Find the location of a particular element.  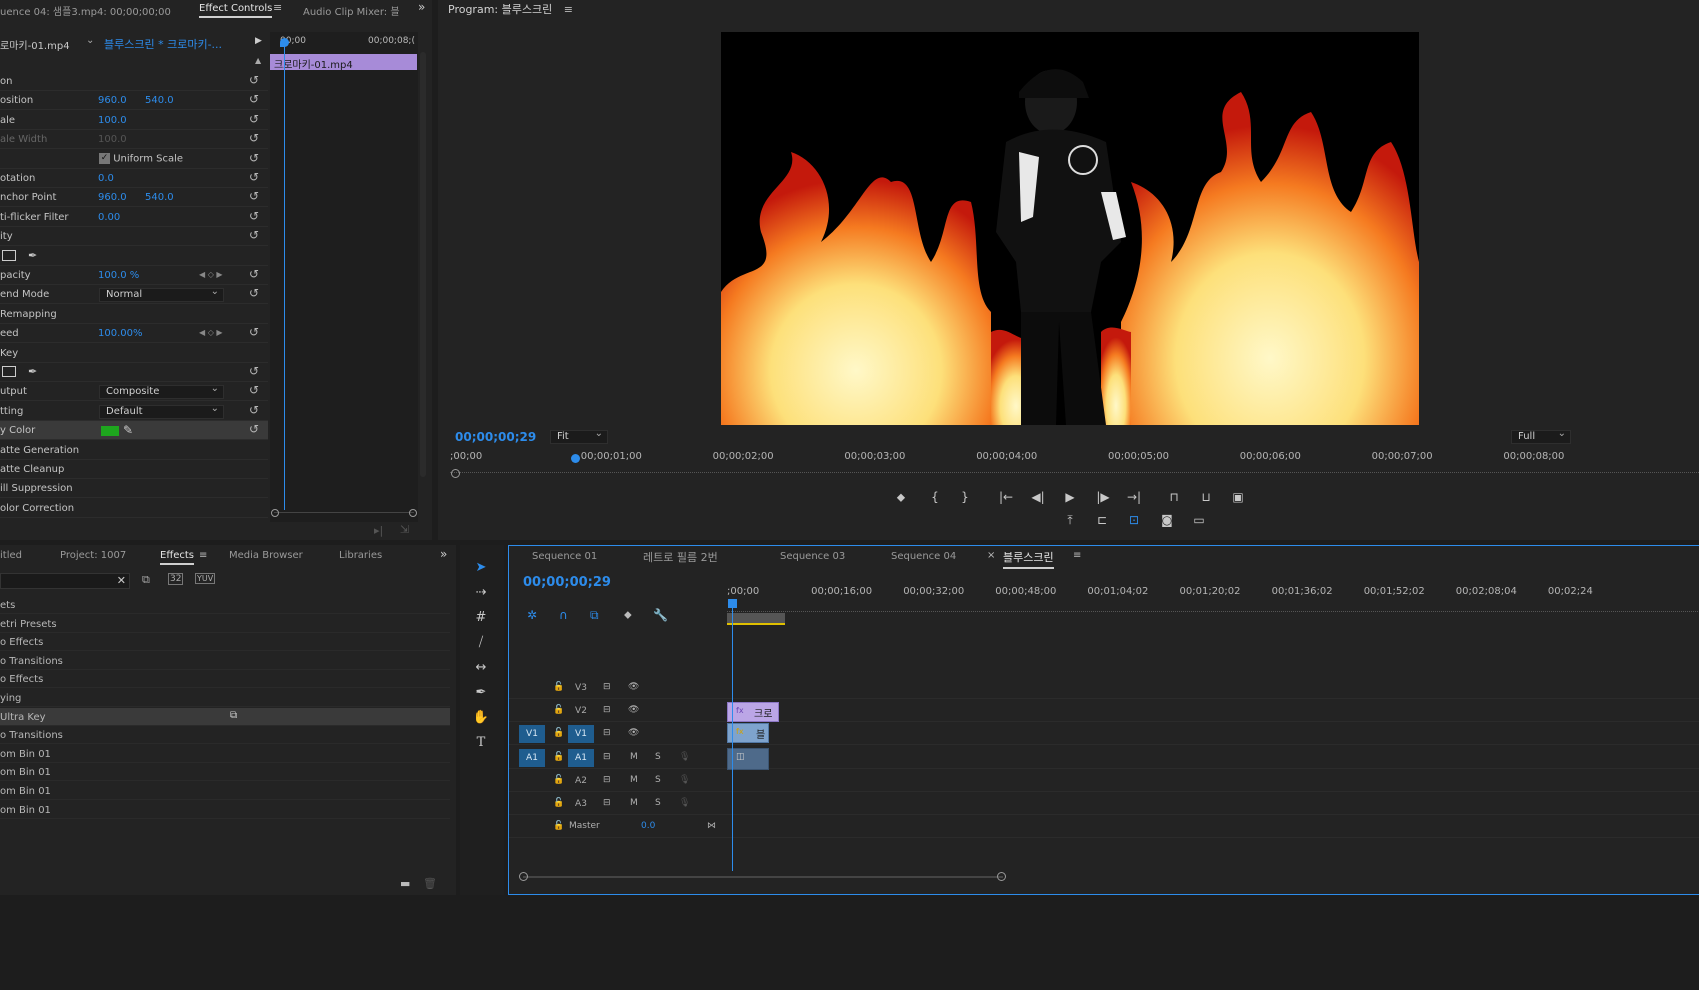

tab-sequence-03: Sequence 03 is located at coordinates (812, 556).